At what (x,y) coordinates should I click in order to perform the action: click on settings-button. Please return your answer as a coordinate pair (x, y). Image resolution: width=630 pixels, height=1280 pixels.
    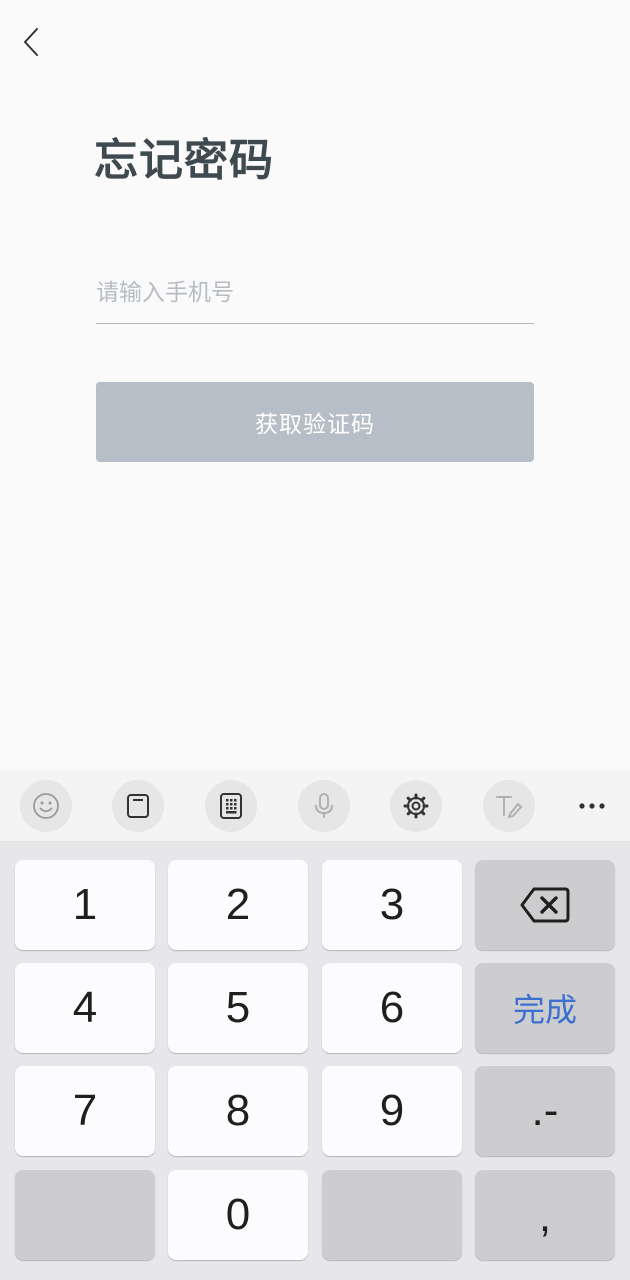
    Looking at the image, I should click on (416, 806).